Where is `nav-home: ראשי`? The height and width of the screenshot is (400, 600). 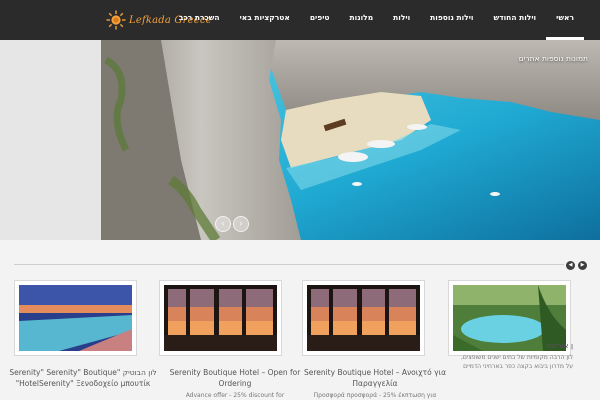 nav-home: ראשי is located at coordinates (565, 20).